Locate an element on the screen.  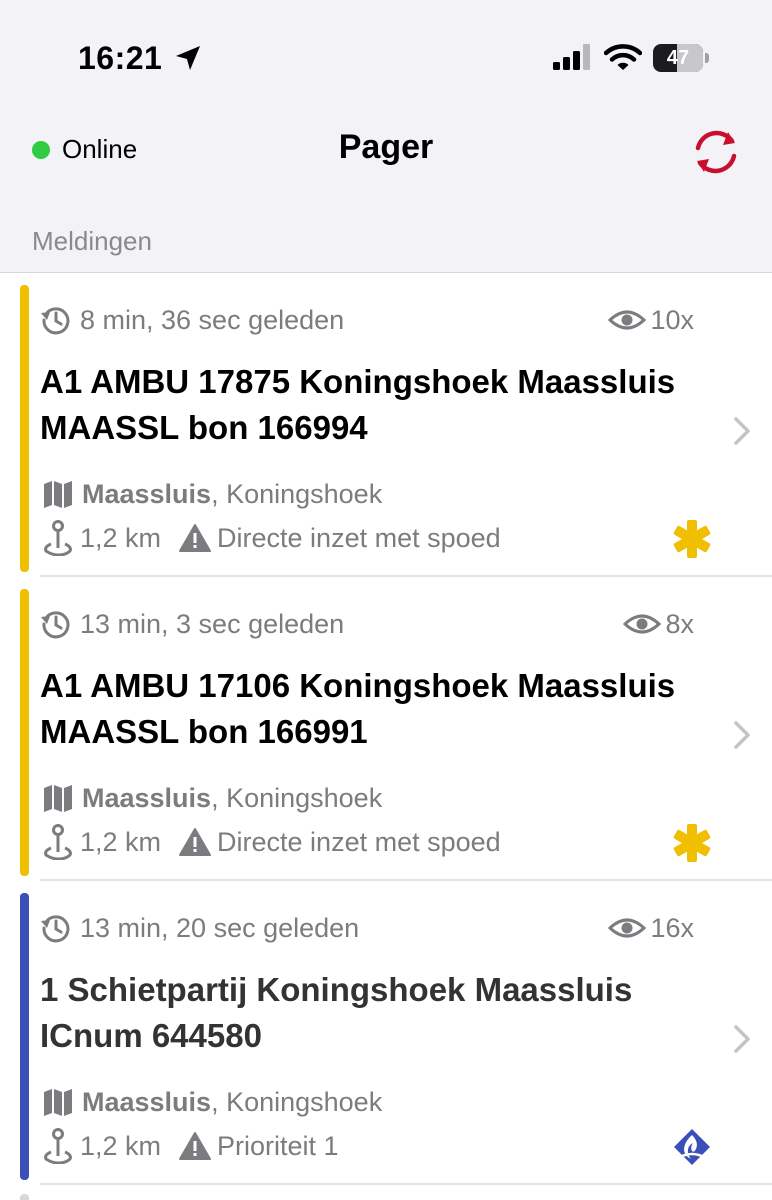
refresh-button is located at coordinates (716, 152).